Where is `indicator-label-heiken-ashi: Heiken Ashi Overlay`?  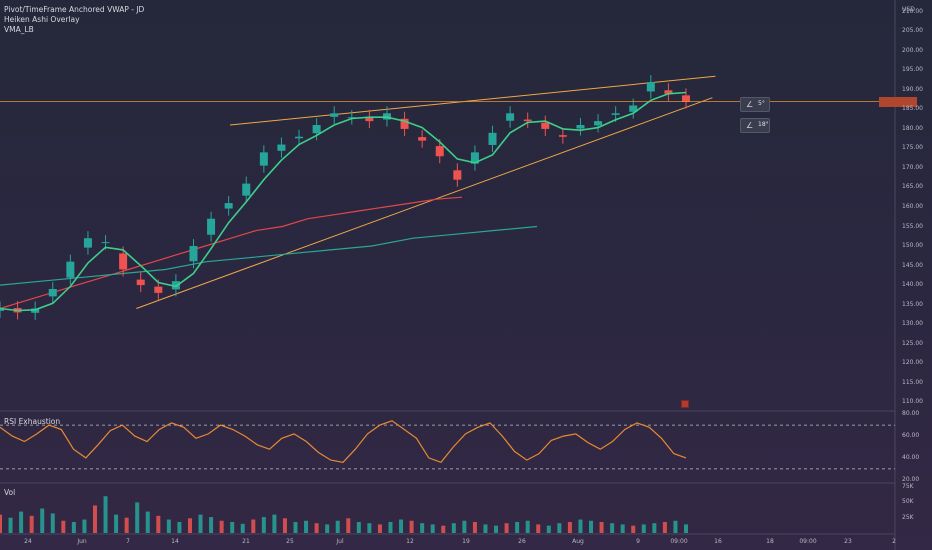 indicator-label-heiken-ashi: Heiken Ashi Overlay is located at coordinates (42, 20).